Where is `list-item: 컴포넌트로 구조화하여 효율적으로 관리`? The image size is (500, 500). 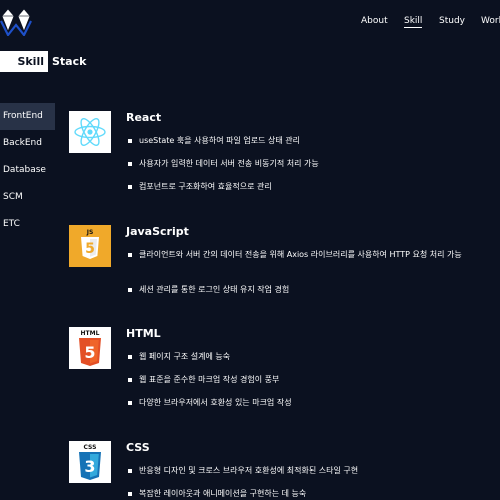 list-item: 컴포넌트로 구조화하여 효율적으로 관리 is located at coordinates (312, 187).